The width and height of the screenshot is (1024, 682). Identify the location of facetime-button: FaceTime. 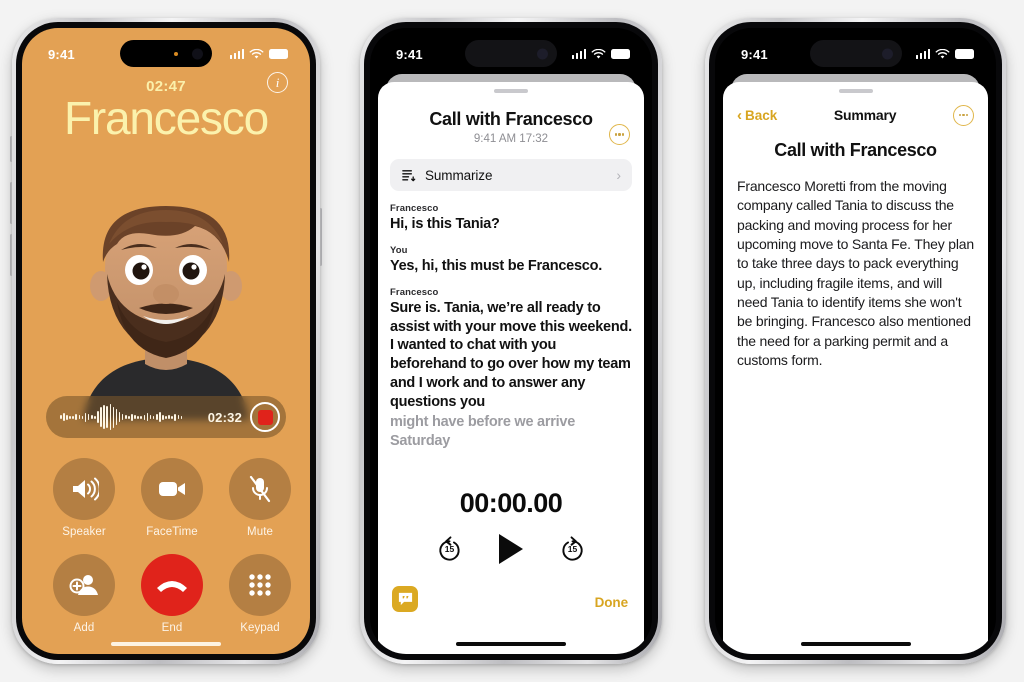
(172, 498).